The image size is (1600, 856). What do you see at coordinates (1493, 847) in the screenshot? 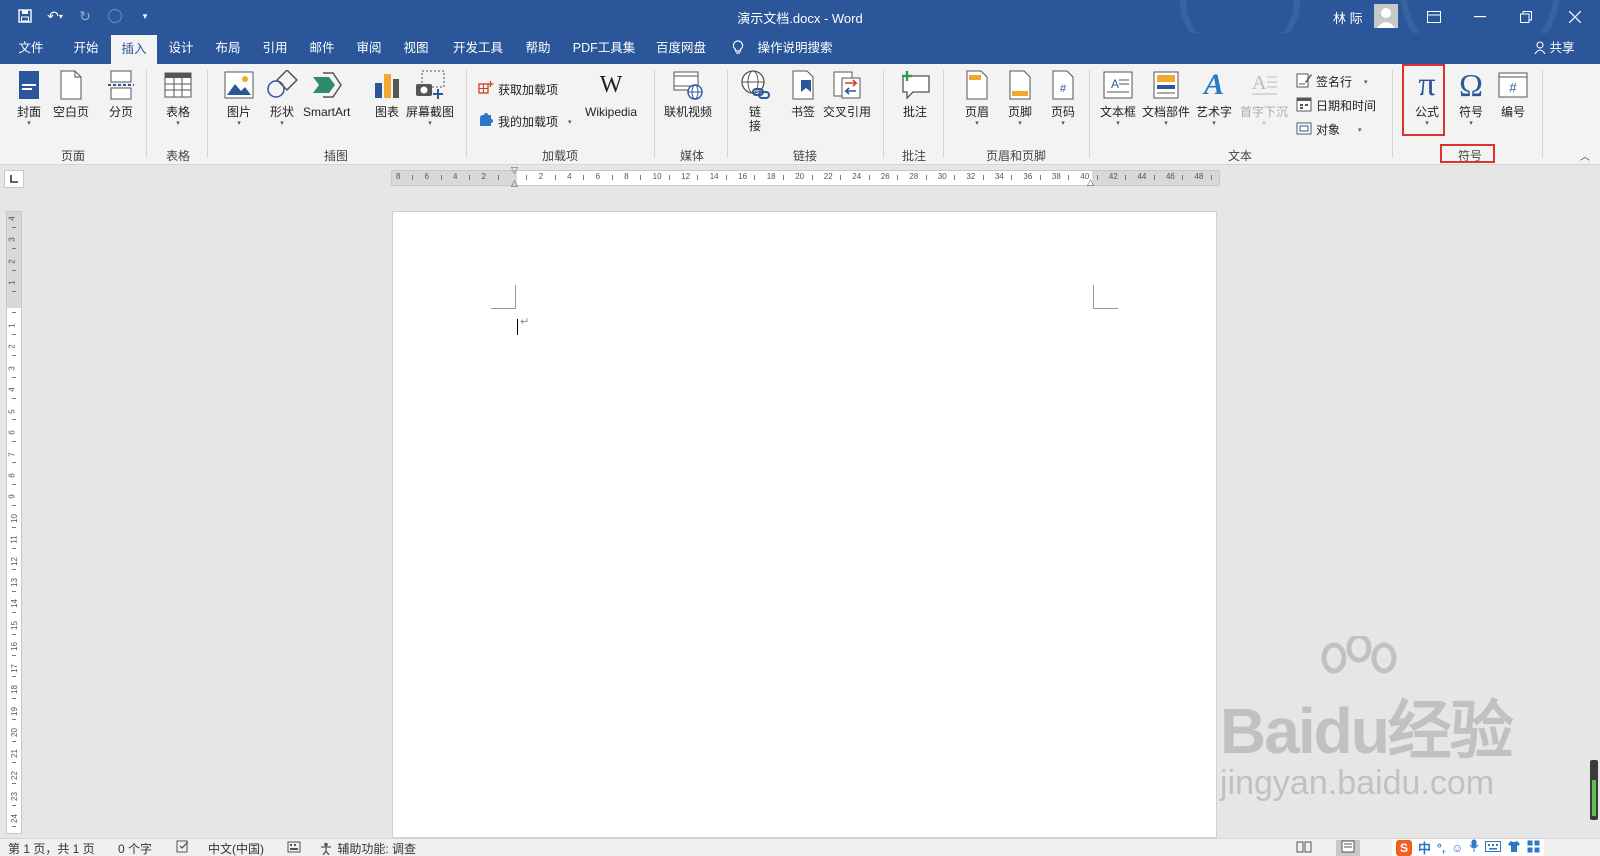
I see `keyboard-icon` at bounding box center [1493, 847].